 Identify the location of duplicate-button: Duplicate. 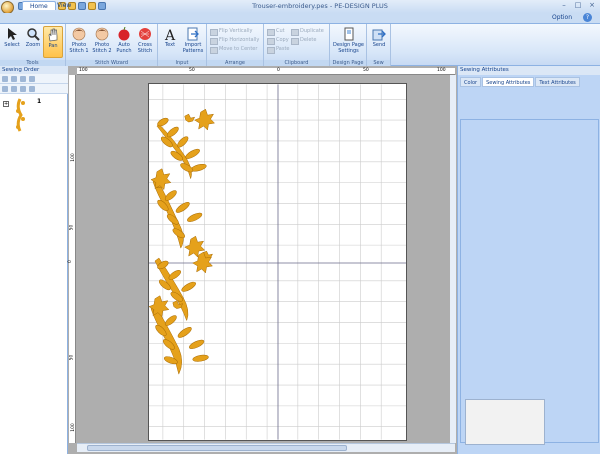
(307, 32).